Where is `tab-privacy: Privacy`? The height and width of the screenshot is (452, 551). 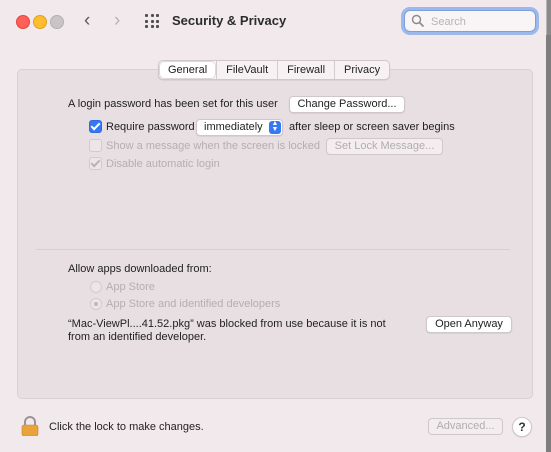 tab-privacy: Privacy is located at coordinates (361, 70).